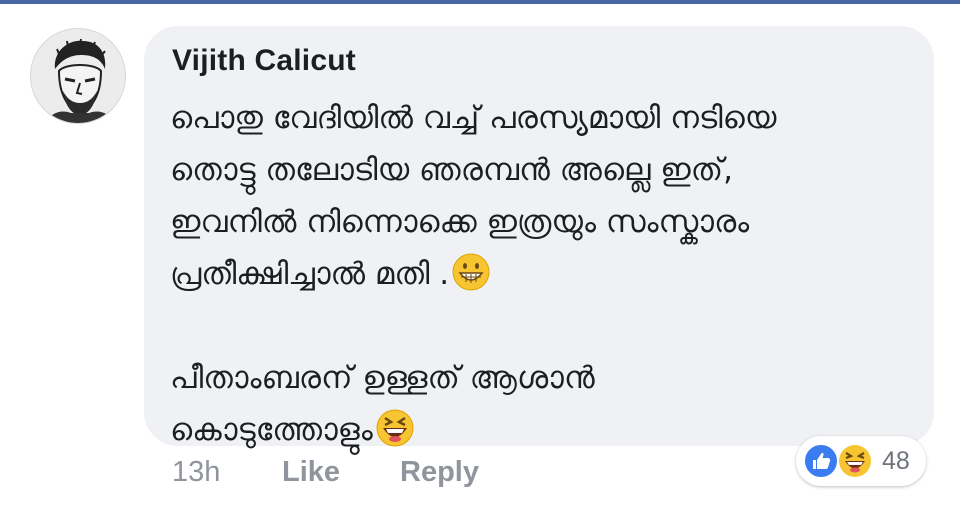  I want to click on comment-line: ഇവനിൽ നിന്നൊക്കെ ഇത്രയും സംസ്കാരം, so click(460, 222).